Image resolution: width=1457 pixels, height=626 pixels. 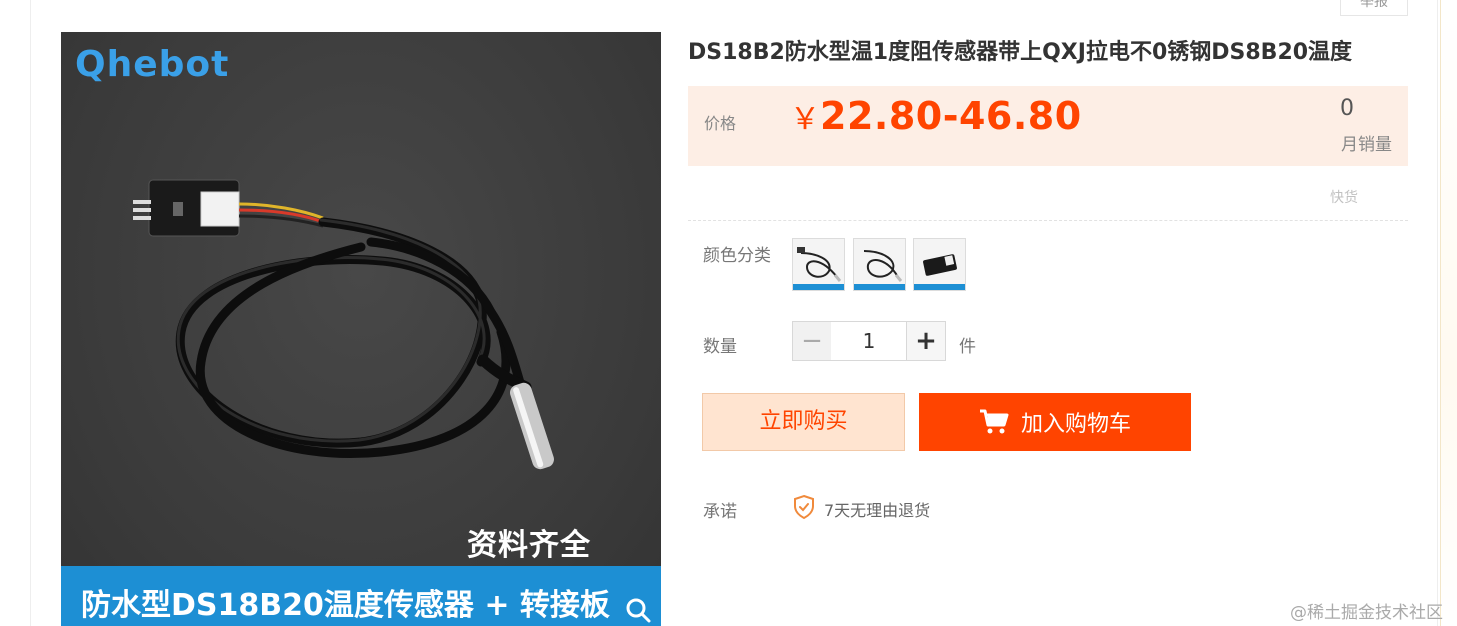 What do you see at coordinates (720, 512) in the screenshot?
I see `promise-label: 承诺` at bounding box center [720, 512].